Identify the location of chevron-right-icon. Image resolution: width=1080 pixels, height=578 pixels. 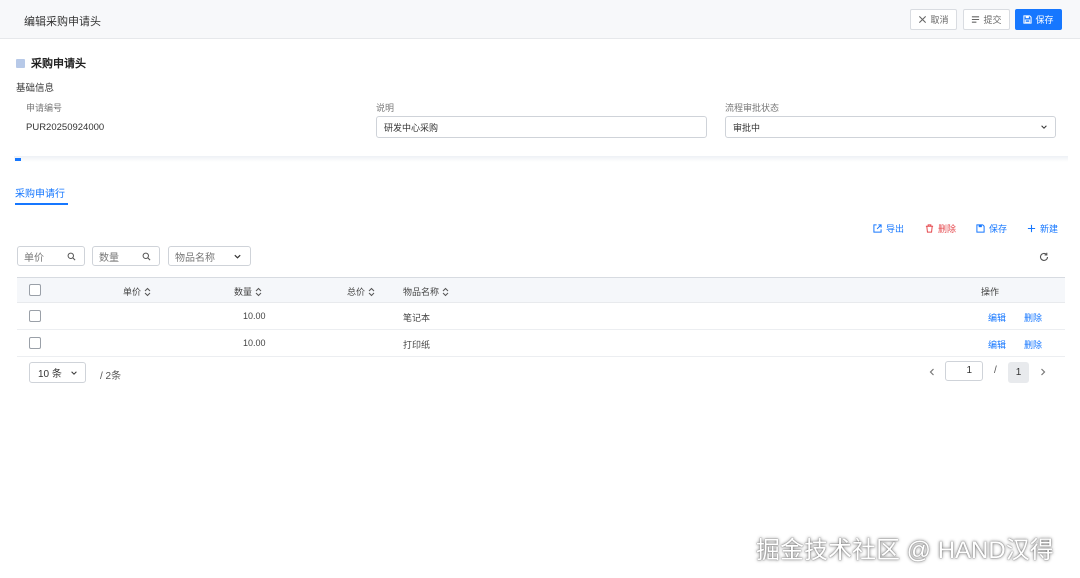
(1043, 372).